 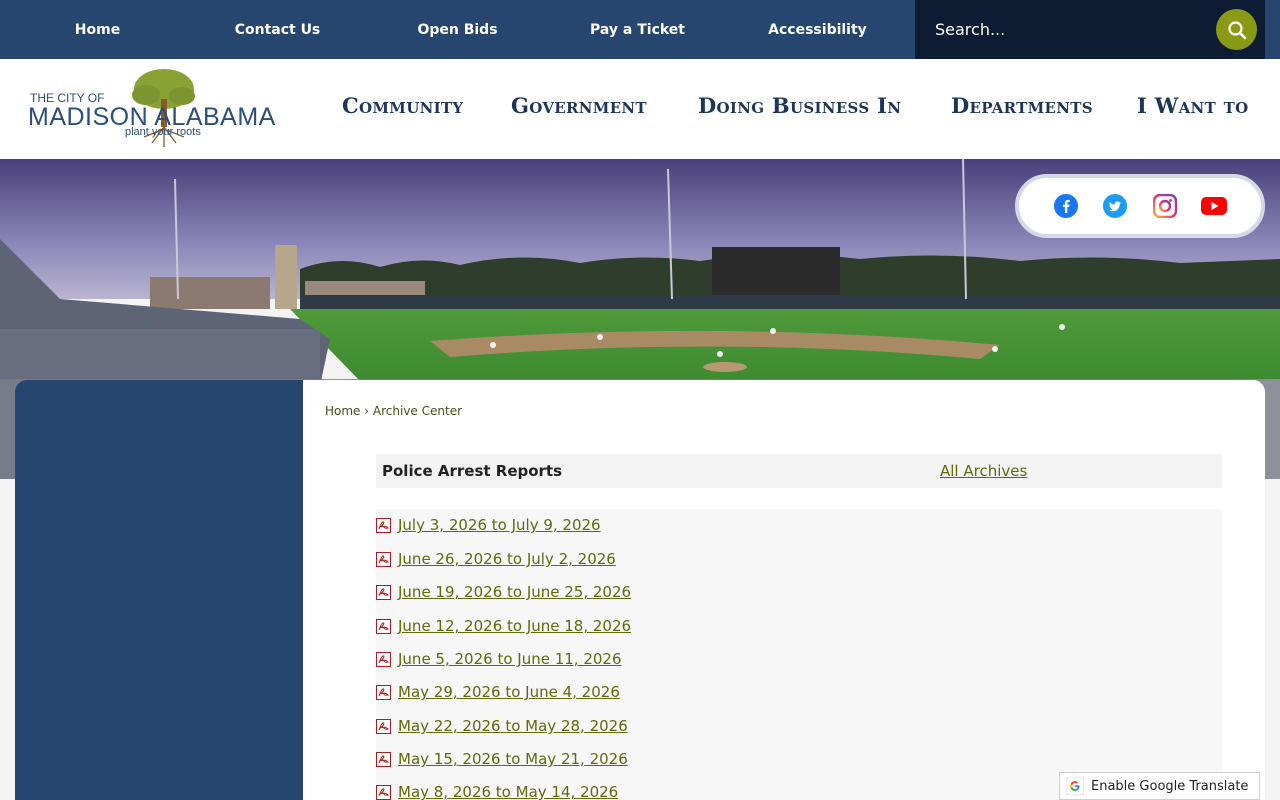 I want to click on list-item: June 19, 2026 to June 25, 2026, so click(x=503, y=592).